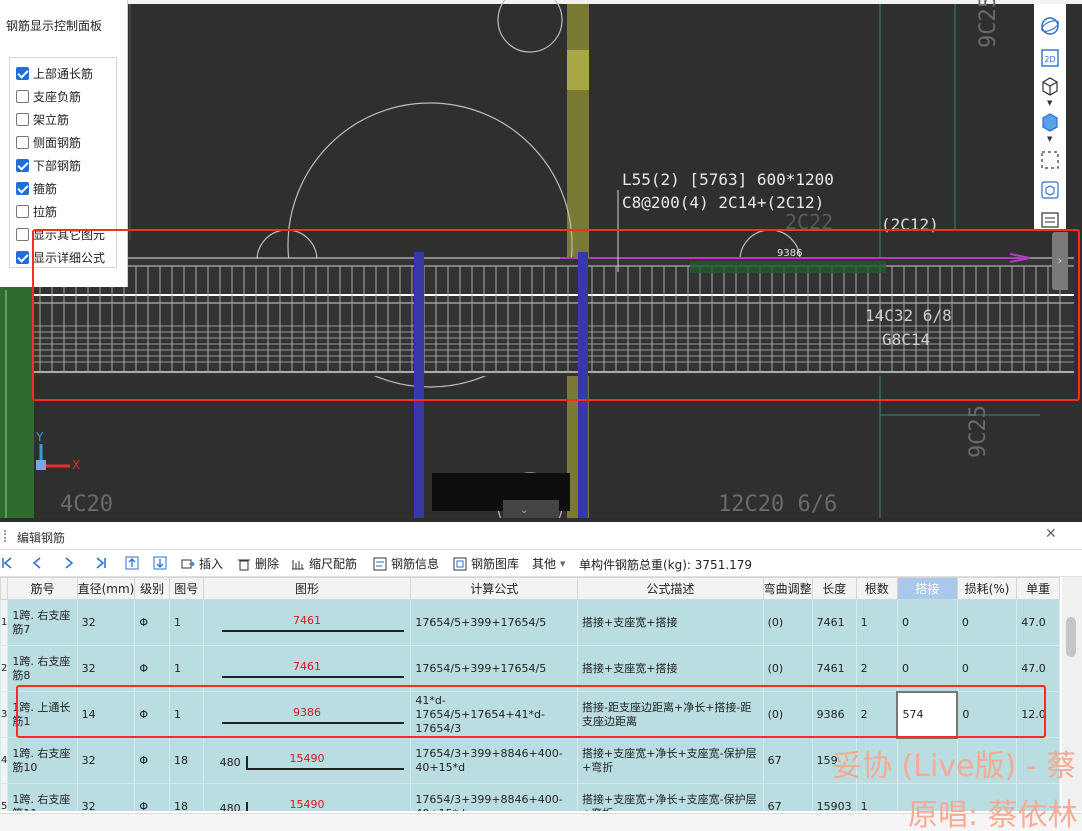 The height and width of the screenshot is (831, 1082). Describe the element at coordinates (834, 797) in the screenshot. I see `cell-length: 15903` at that location.